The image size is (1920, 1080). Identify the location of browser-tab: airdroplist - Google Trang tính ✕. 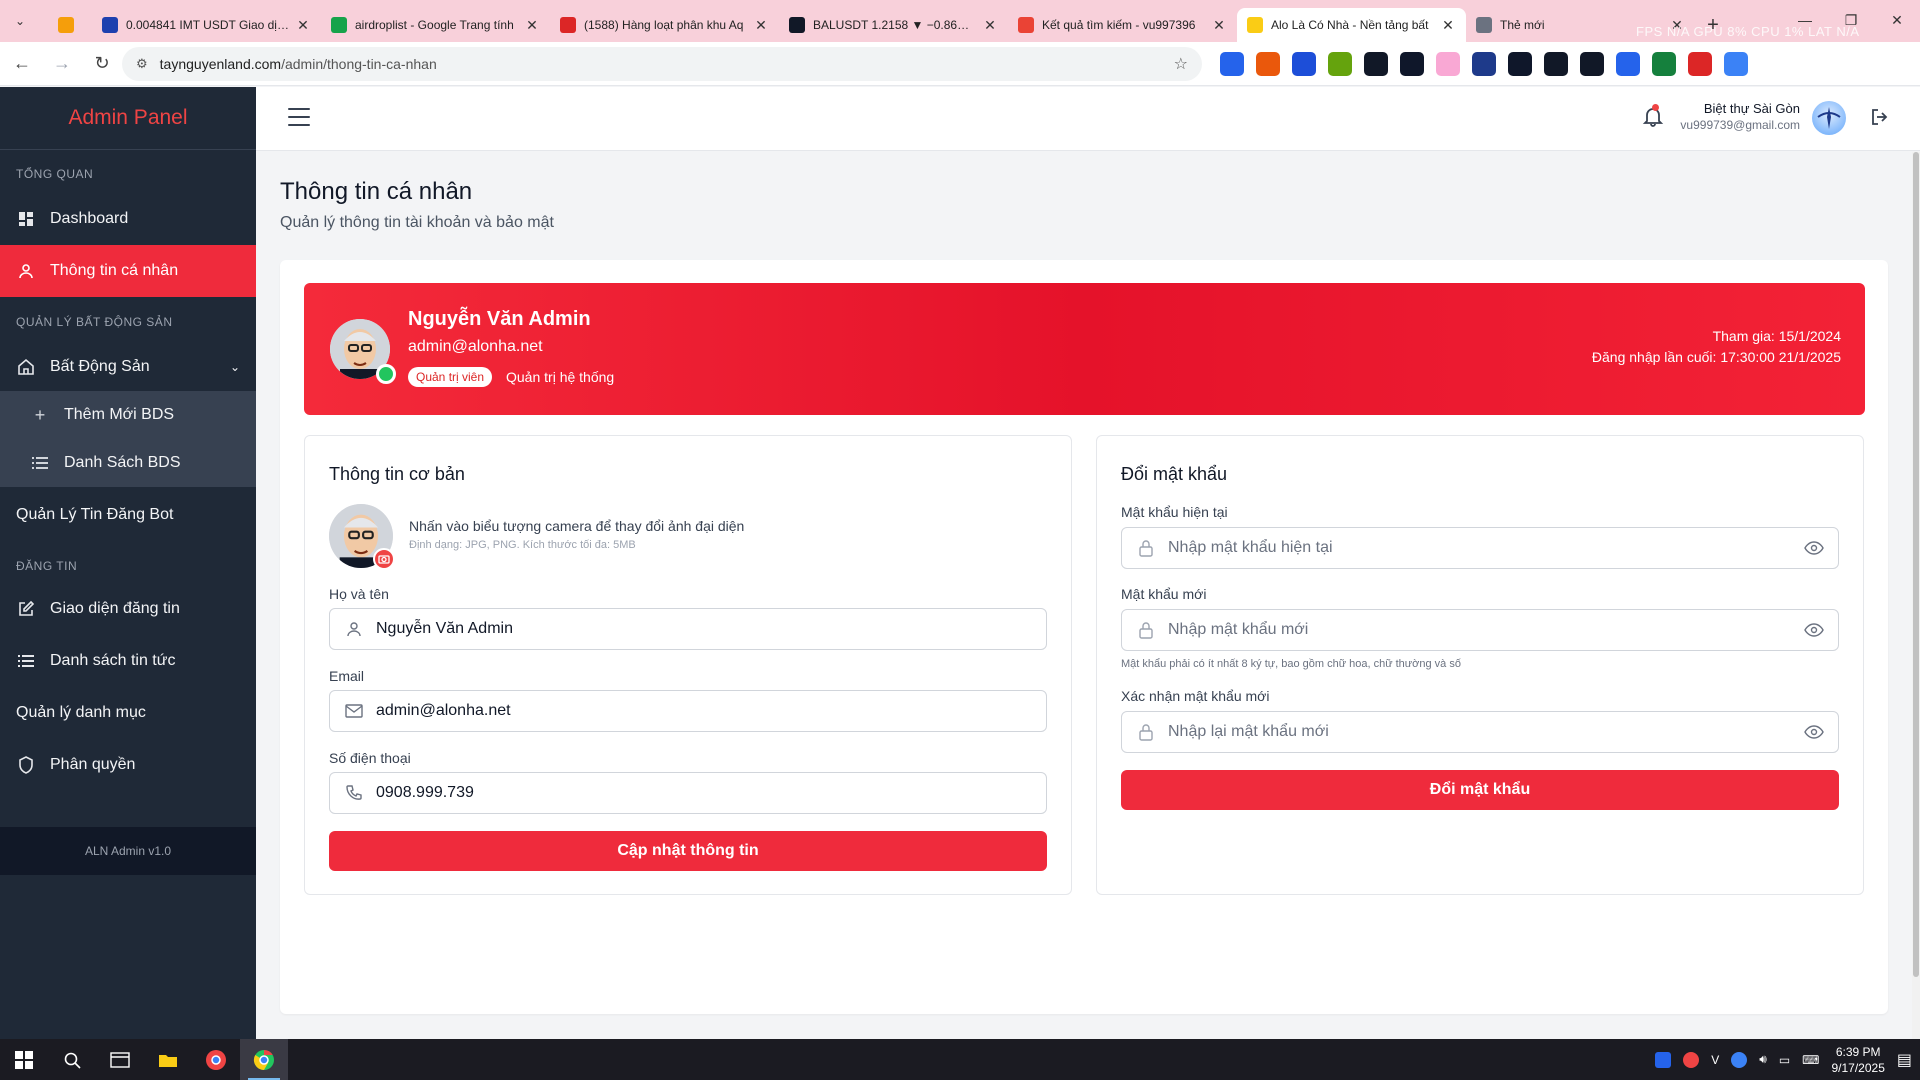
(435, 25).